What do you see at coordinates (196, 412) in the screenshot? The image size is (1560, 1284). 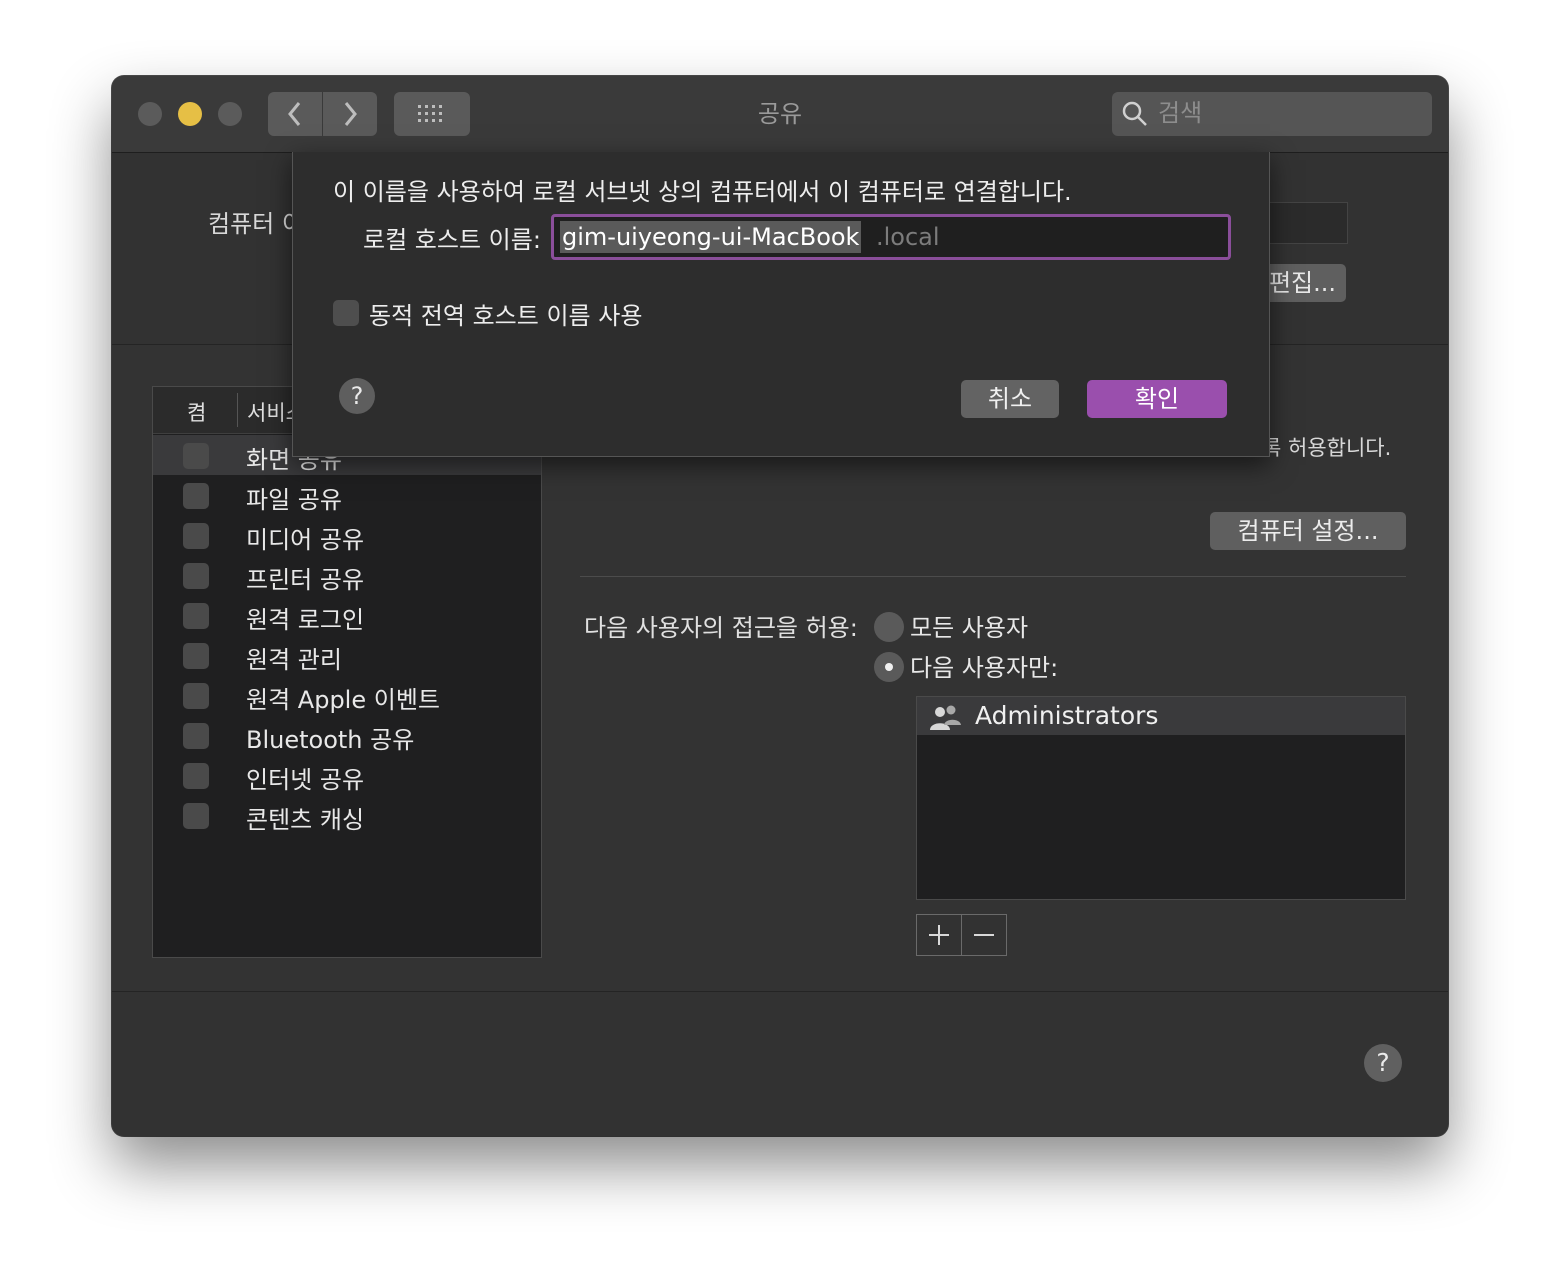 I see `column-header-on: 켬` at bounding box center [196, 412].